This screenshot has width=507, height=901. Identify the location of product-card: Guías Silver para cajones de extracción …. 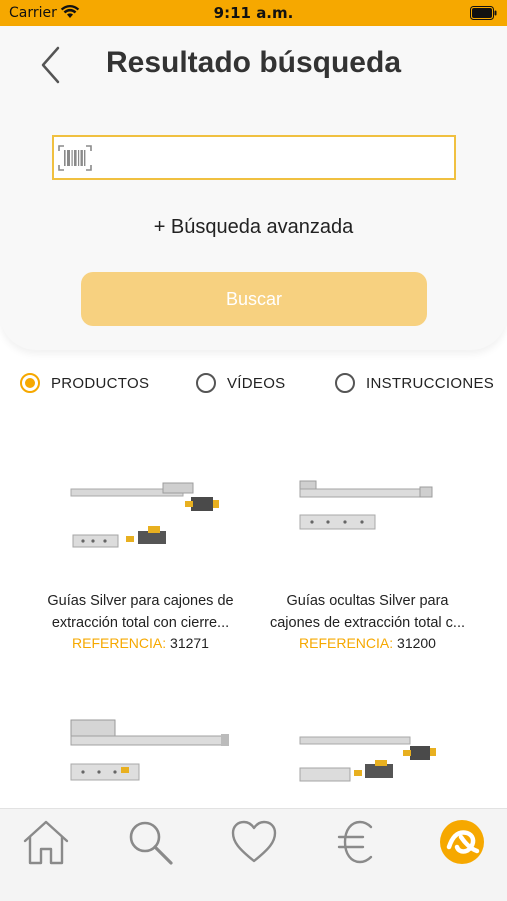
(140, 560).